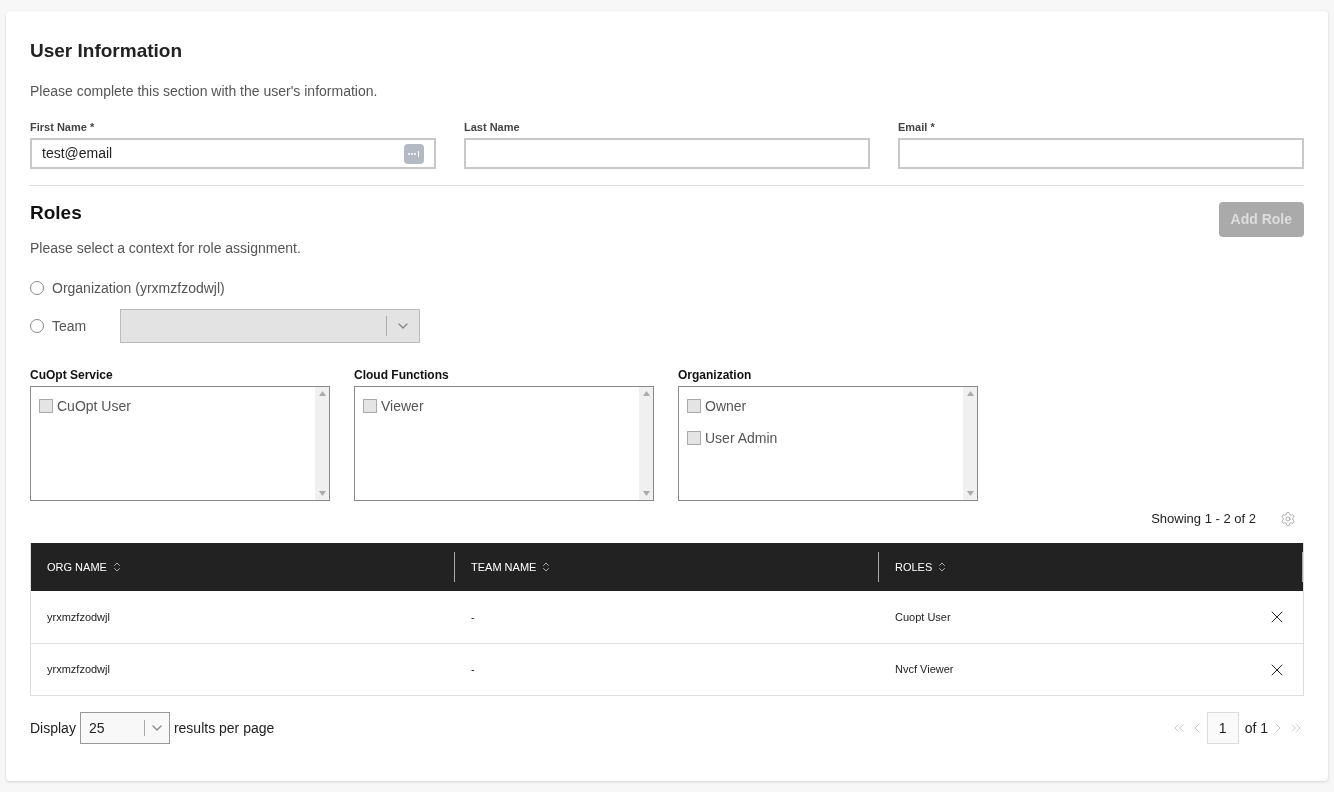 The image size is (1334, 792). I want to click on field-label: First Name *, so click(63, 127).